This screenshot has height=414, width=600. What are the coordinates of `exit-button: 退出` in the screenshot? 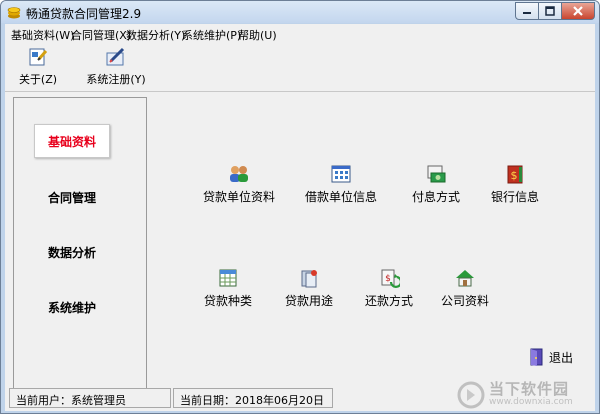 It's located at (554, 357).